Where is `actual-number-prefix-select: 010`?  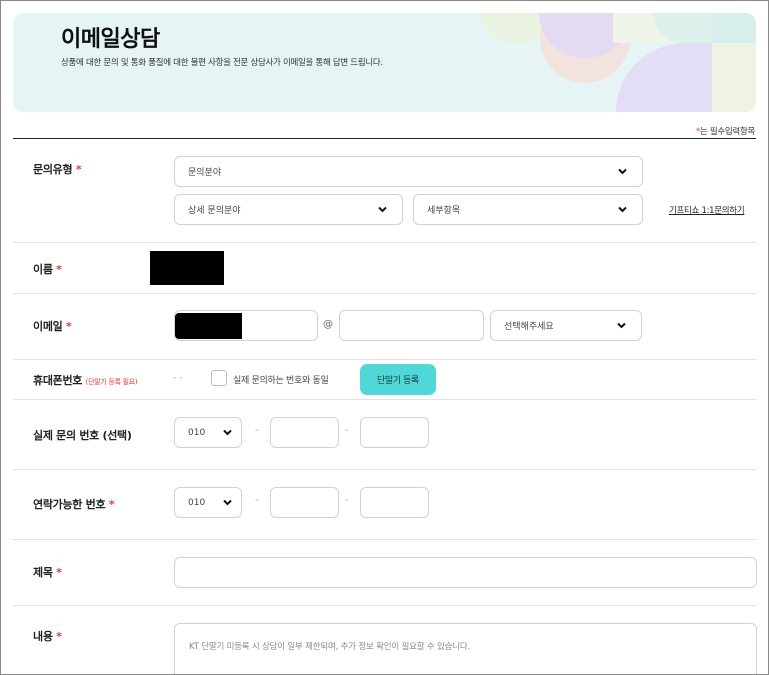 actual-number-prefix-select: 010 is located at coordinates (208, 432).